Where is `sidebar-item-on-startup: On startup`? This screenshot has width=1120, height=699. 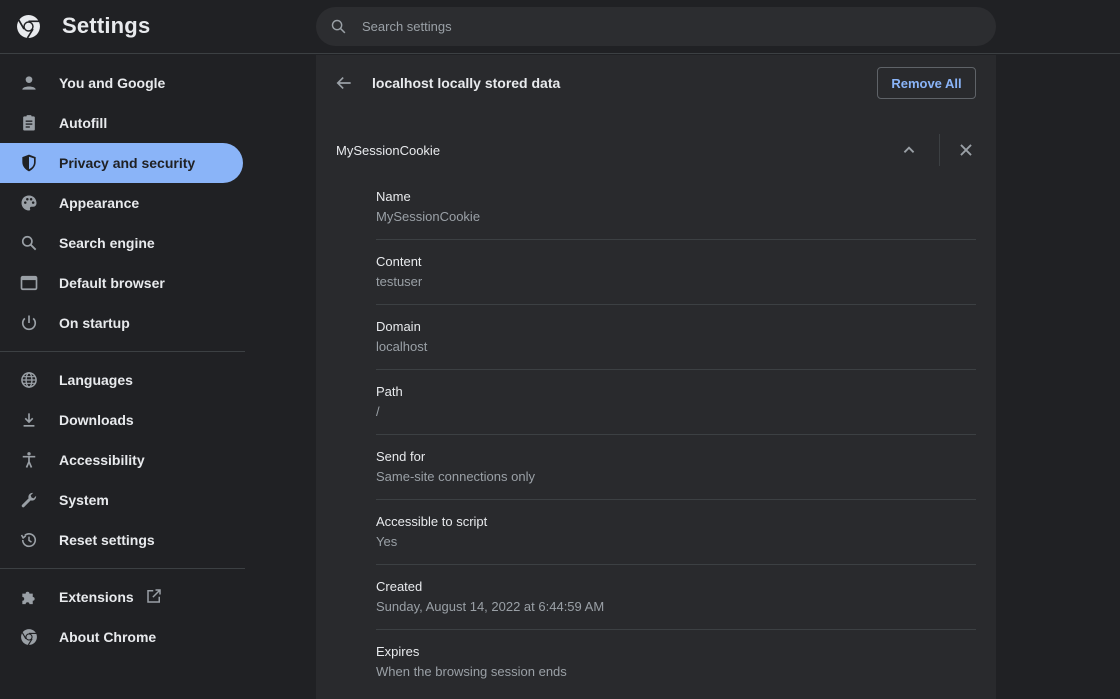 sidebar-item-on-startup: On startup is located at coordinates (121, 323).